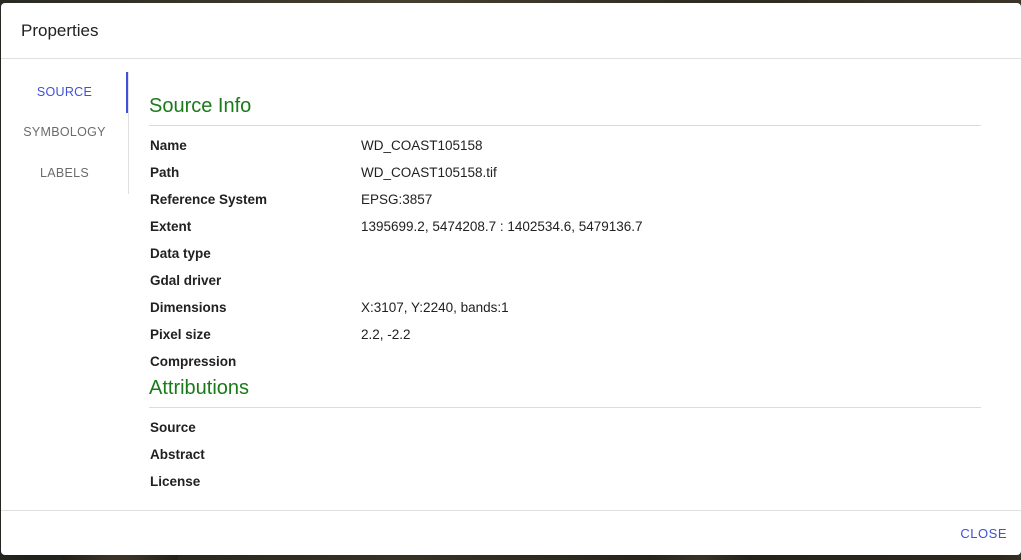  I want to click on property-label: Path, so click(165, 172).